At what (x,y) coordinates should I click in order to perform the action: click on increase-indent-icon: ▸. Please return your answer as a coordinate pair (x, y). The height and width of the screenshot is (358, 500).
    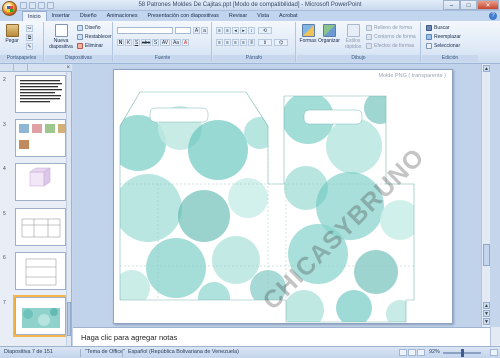
    Looking at the image, I should click on (243, 30).